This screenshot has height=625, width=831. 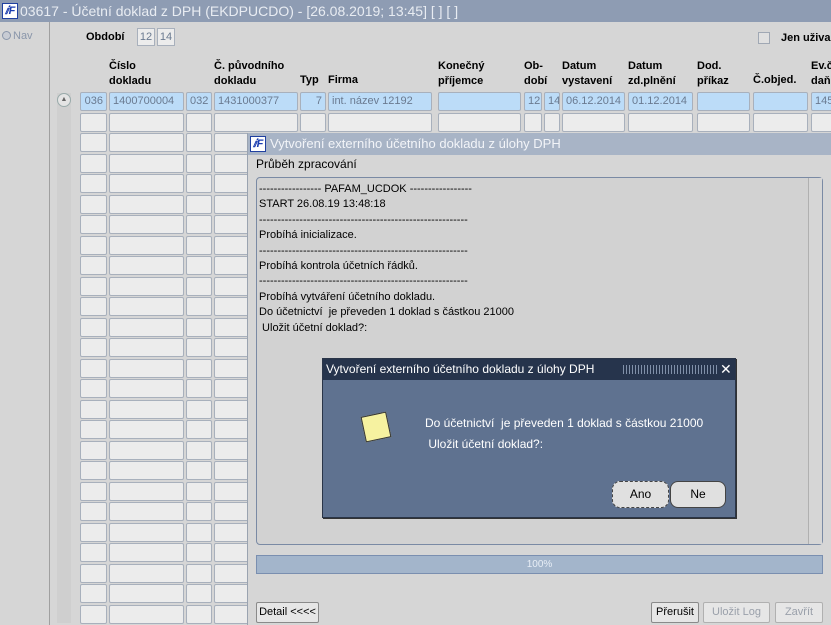 What do you see at coordinates (380, 101) in the screenshot?
I see `grid-cell: int. název 12192` at bounding box center [380, 101].